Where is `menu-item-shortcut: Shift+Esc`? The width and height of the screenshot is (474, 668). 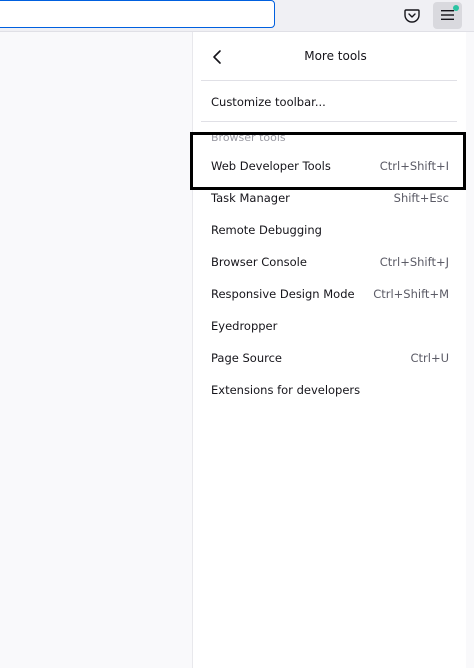
menu-item-shortcut: Shift+Esc is located at coordinates (421, 198).